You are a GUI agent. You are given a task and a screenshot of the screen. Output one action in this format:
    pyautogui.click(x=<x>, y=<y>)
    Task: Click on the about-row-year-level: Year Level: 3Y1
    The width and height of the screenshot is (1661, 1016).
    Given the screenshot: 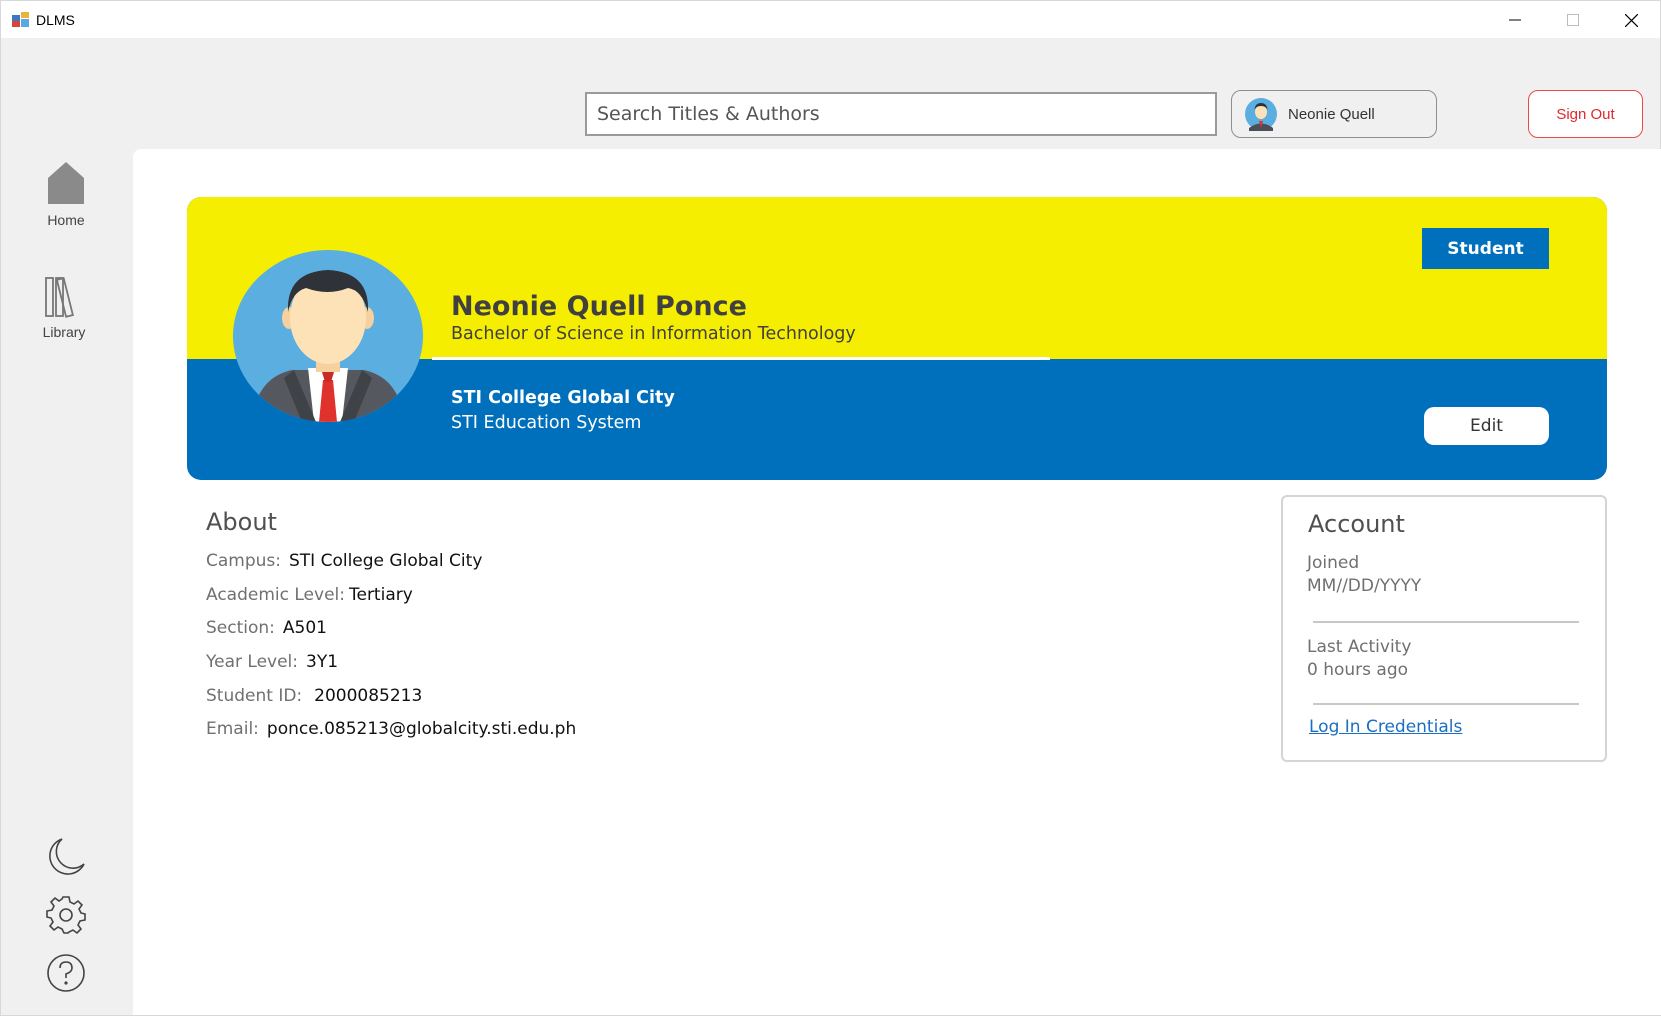 What is the action you would take?
    pyautogui.click(x=272, y=662)
    